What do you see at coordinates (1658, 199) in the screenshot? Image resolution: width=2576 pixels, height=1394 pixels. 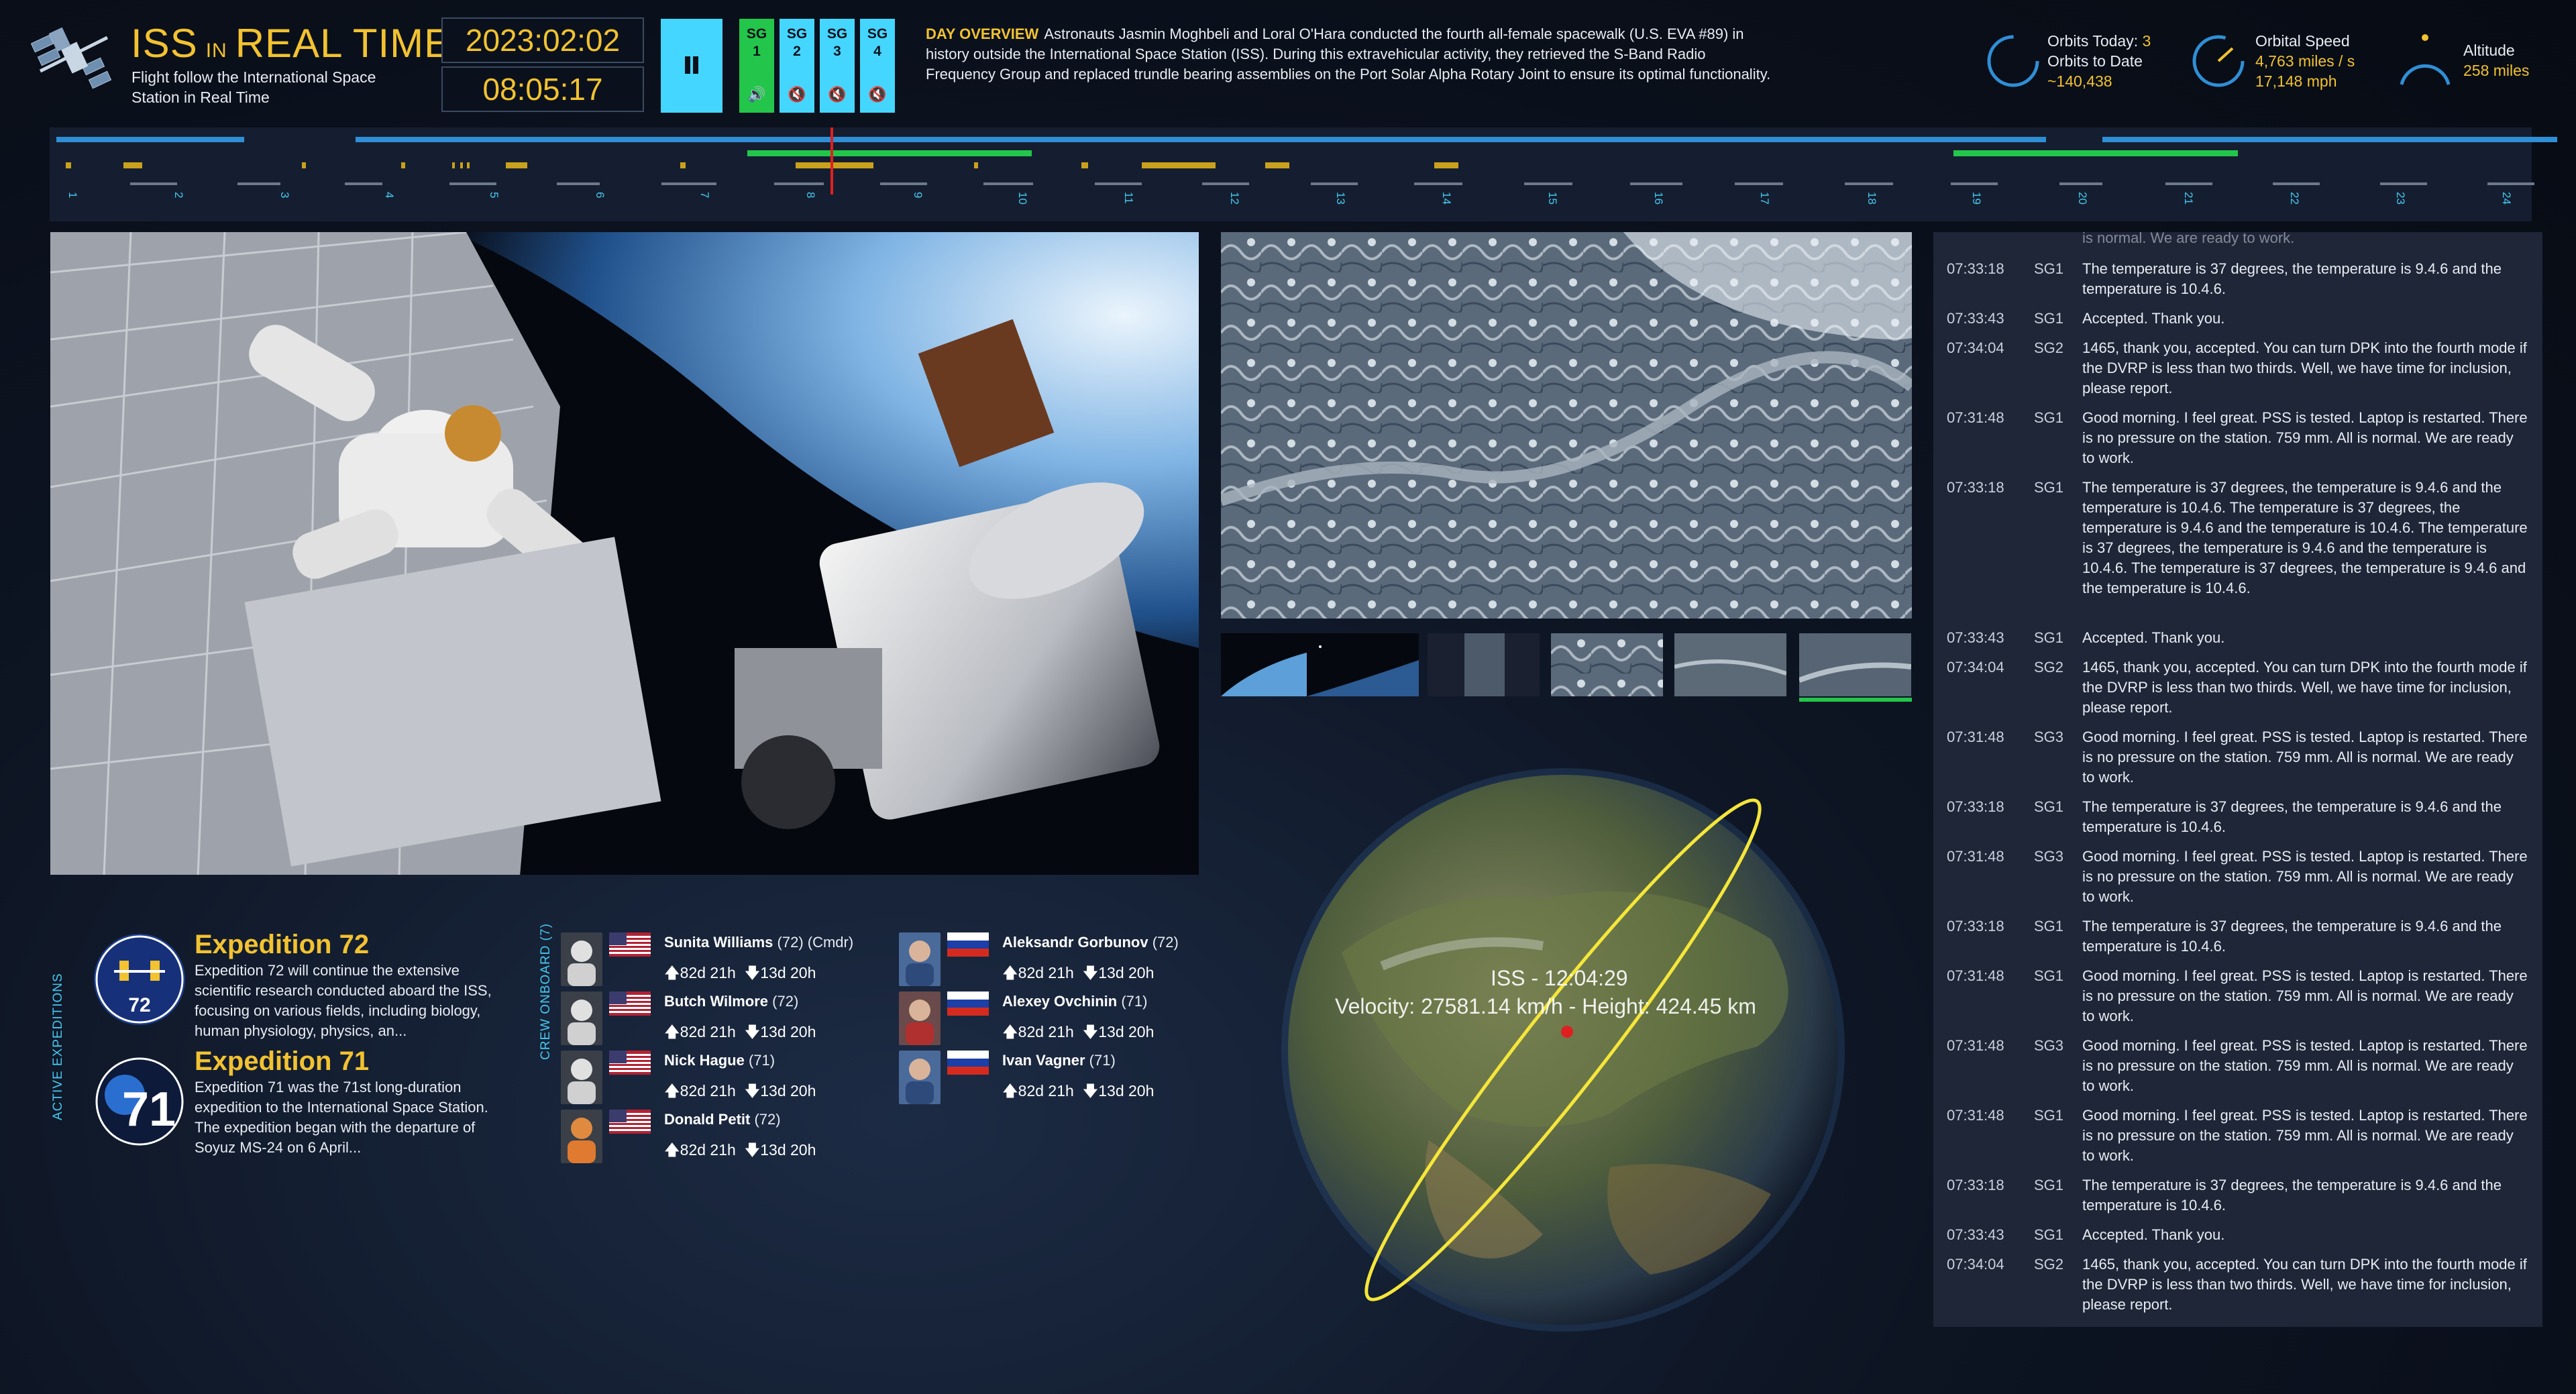 I see `timeline-hour-label: 16` at bounding box center [1658, 199].